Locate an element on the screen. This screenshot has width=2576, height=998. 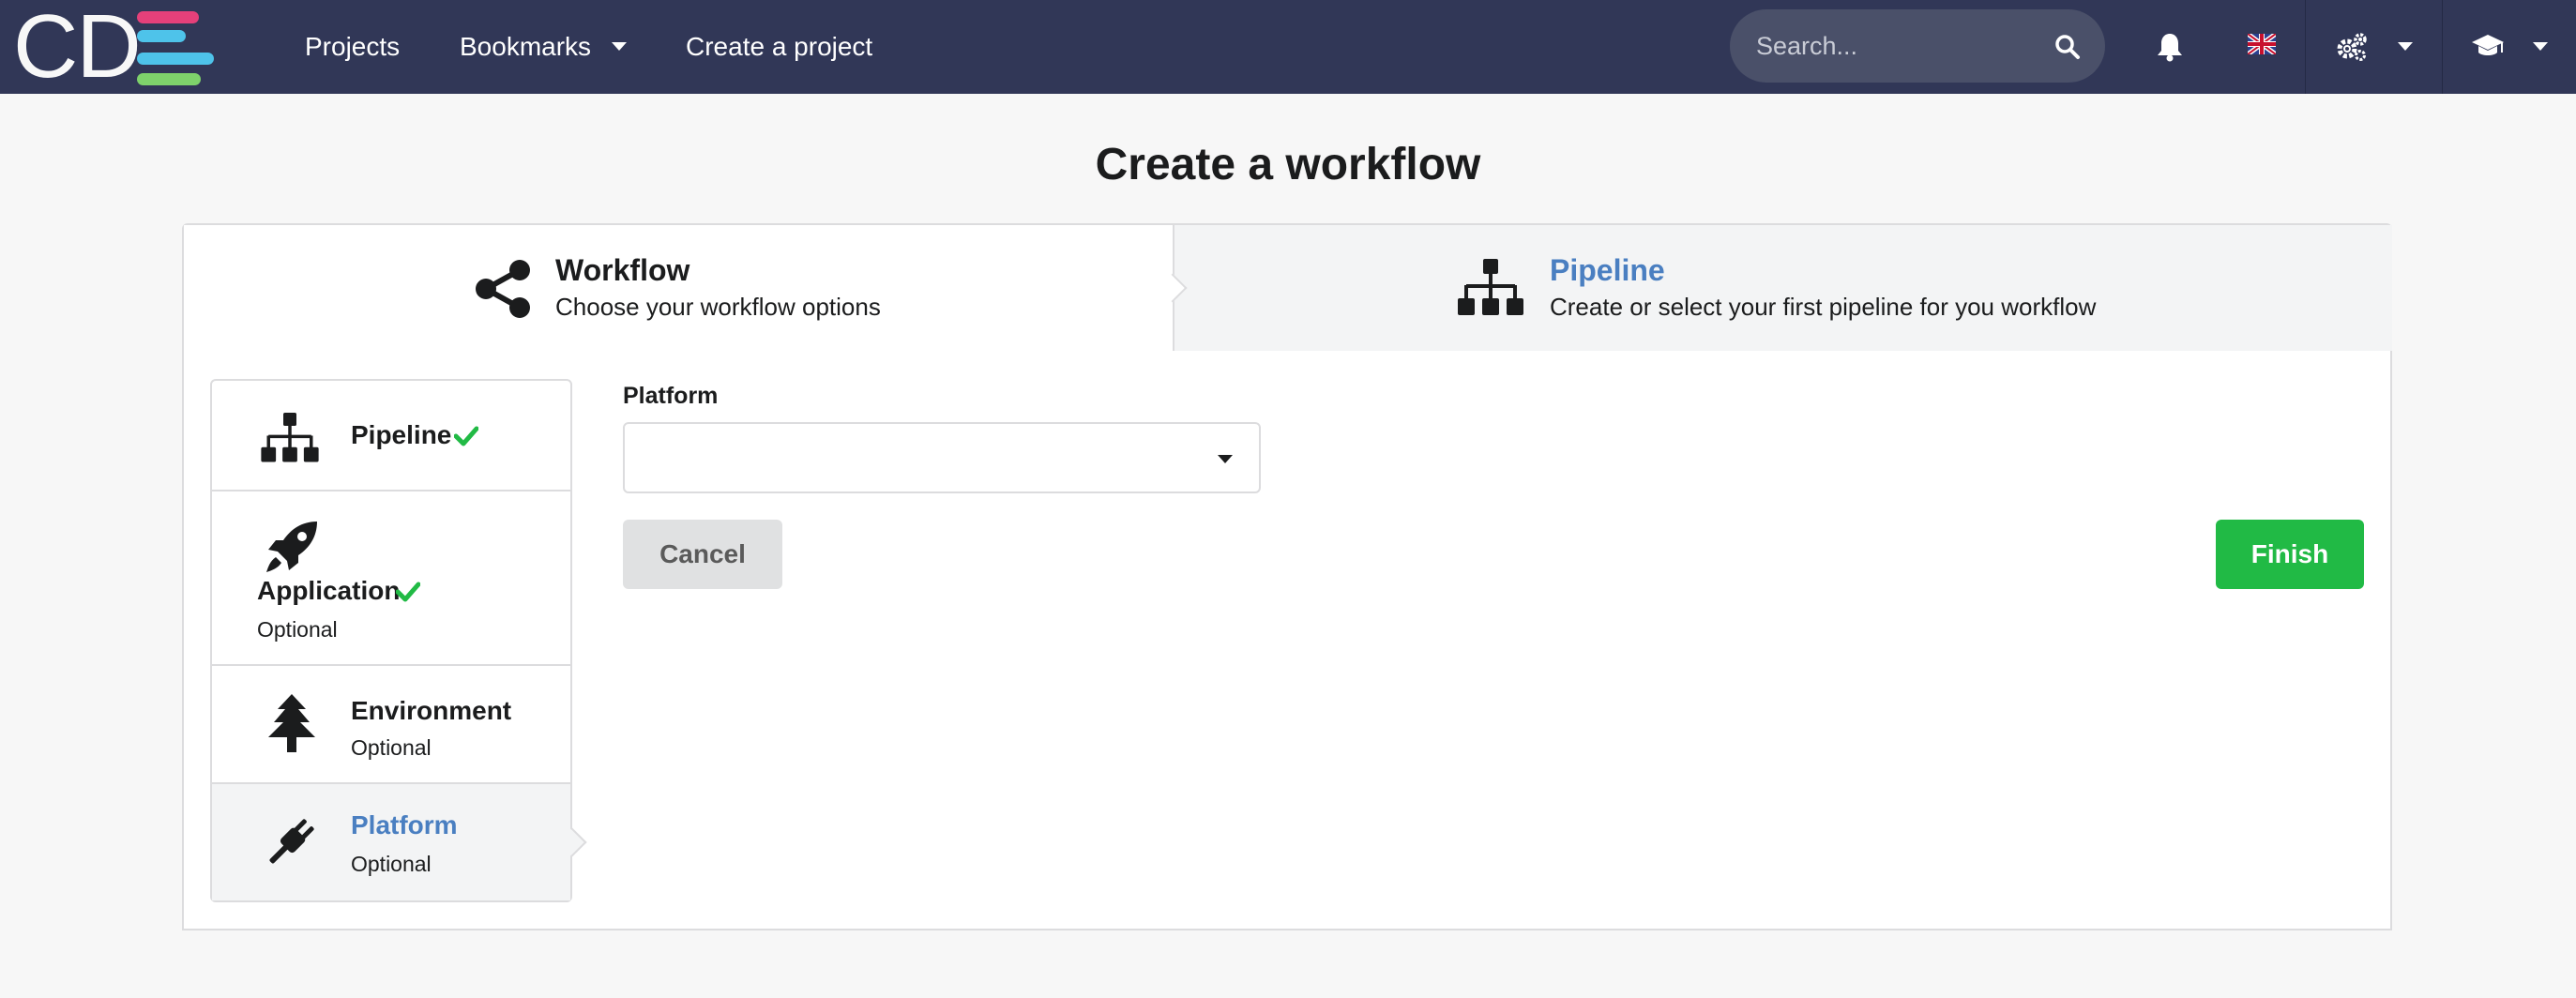
nav-bookmarks: Bookmarks is located at coordinates (525, 47).